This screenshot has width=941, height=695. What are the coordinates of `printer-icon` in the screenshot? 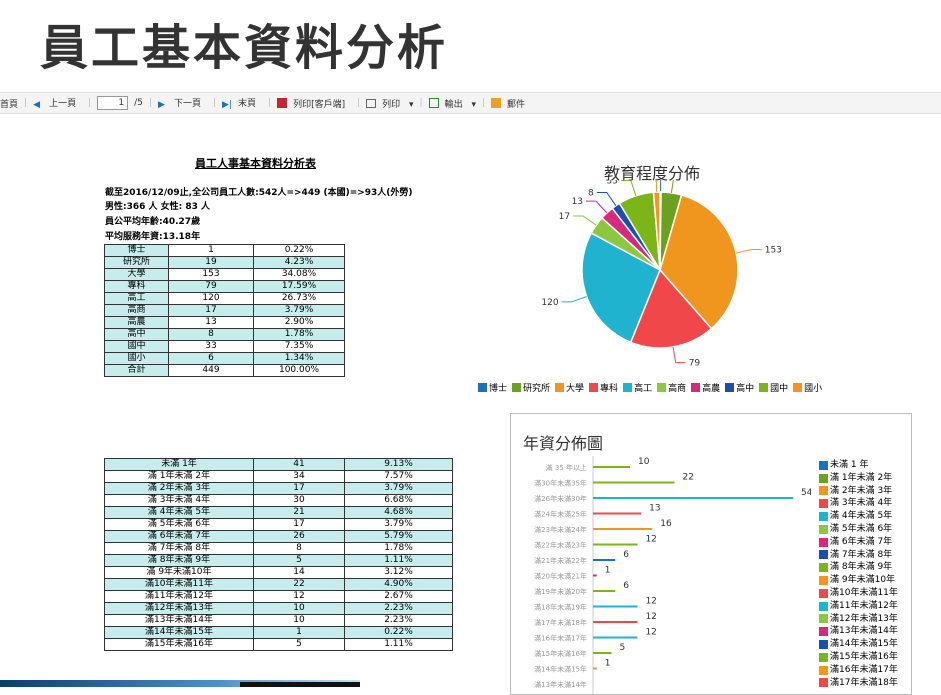 It's located at (371, 103).